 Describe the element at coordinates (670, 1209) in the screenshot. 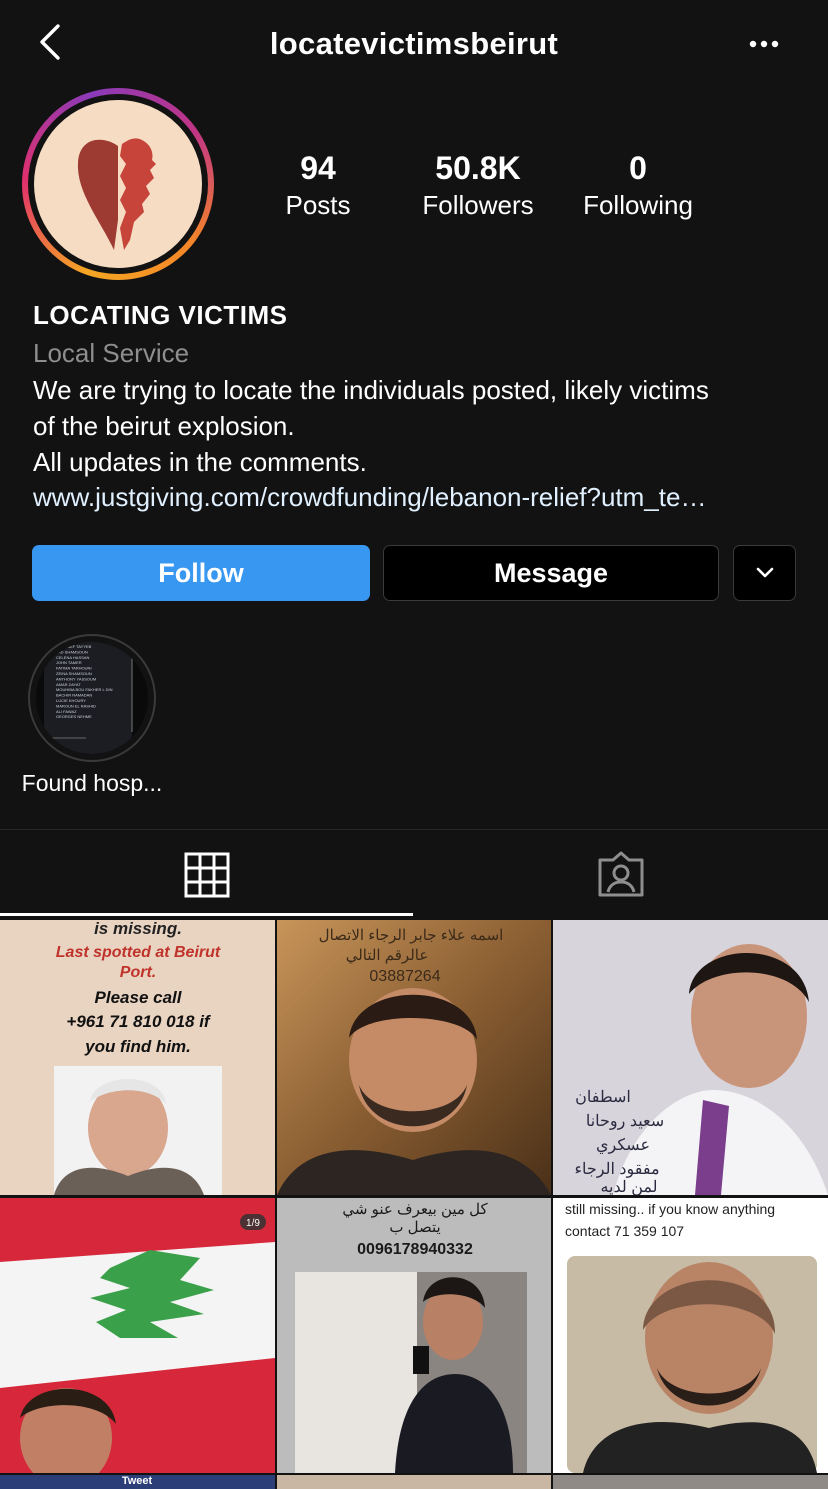

I see `post-text: still missing.. if you know anything` at that location.